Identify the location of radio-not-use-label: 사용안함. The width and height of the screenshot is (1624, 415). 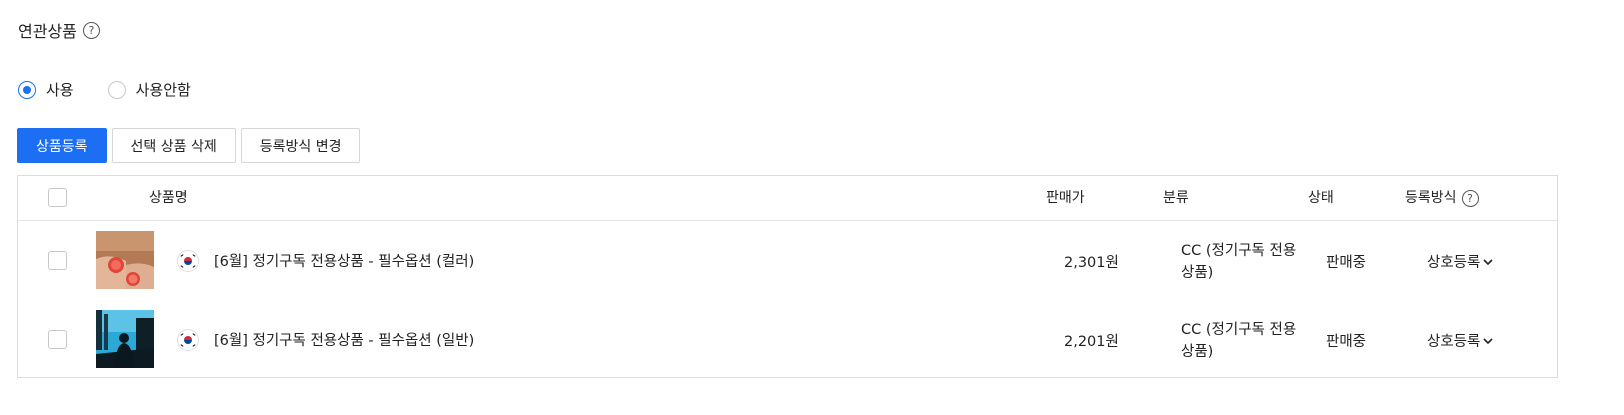
(163, 90).